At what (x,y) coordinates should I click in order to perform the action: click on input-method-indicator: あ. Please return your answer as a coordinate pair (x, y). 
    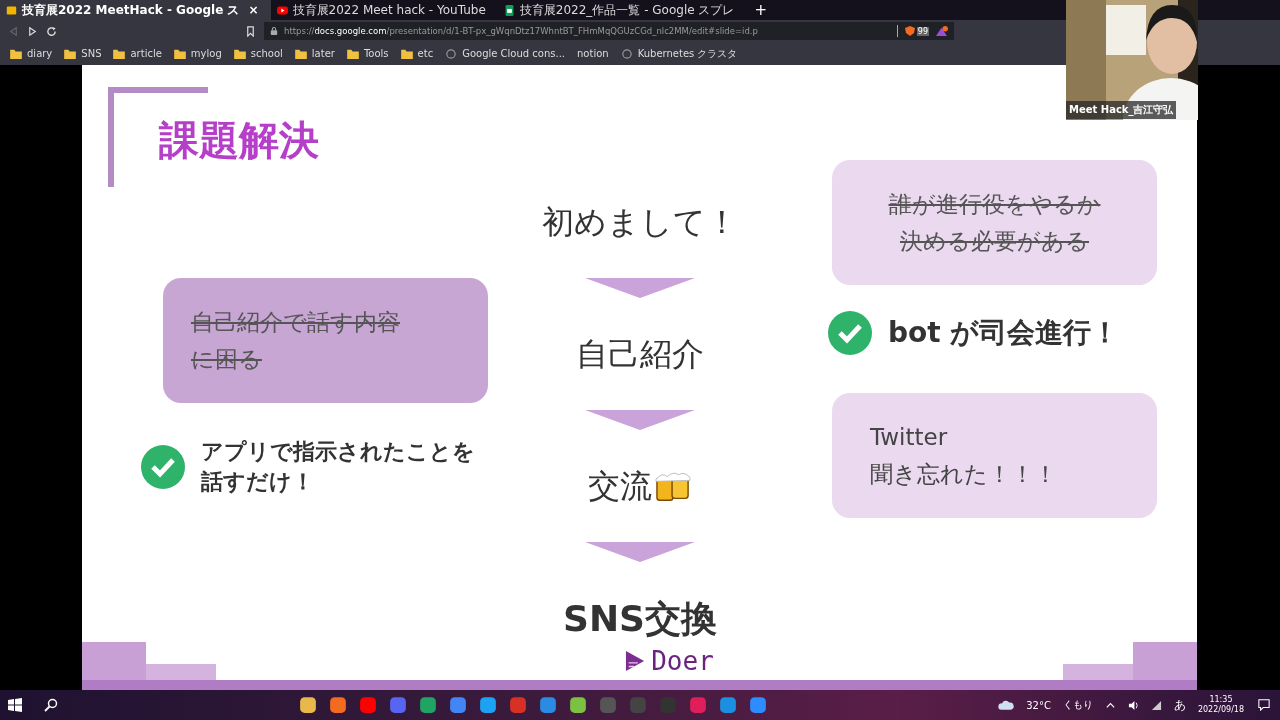
    Looking at the image, I should click on (1179, 705).